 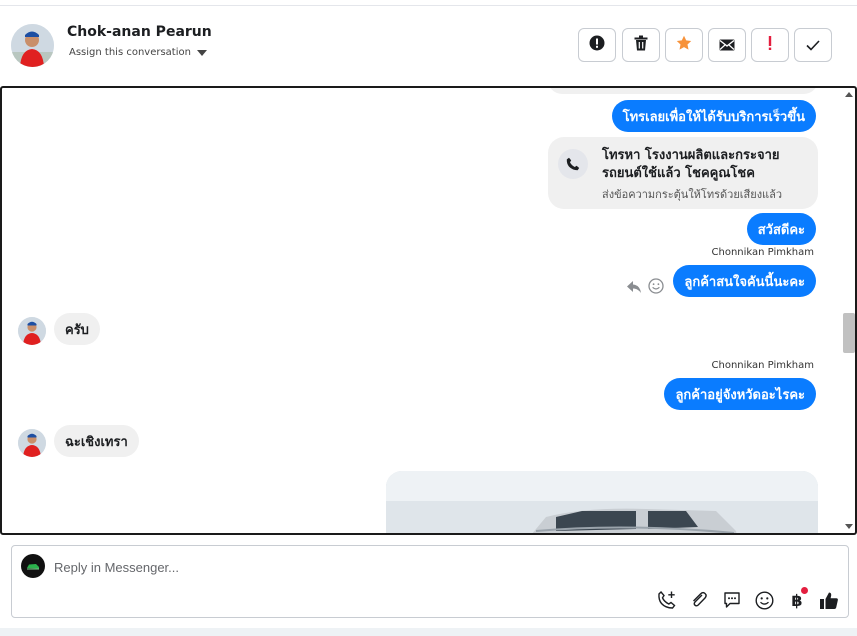 I want to click on envelope-icon, so click(x=727, y=45).